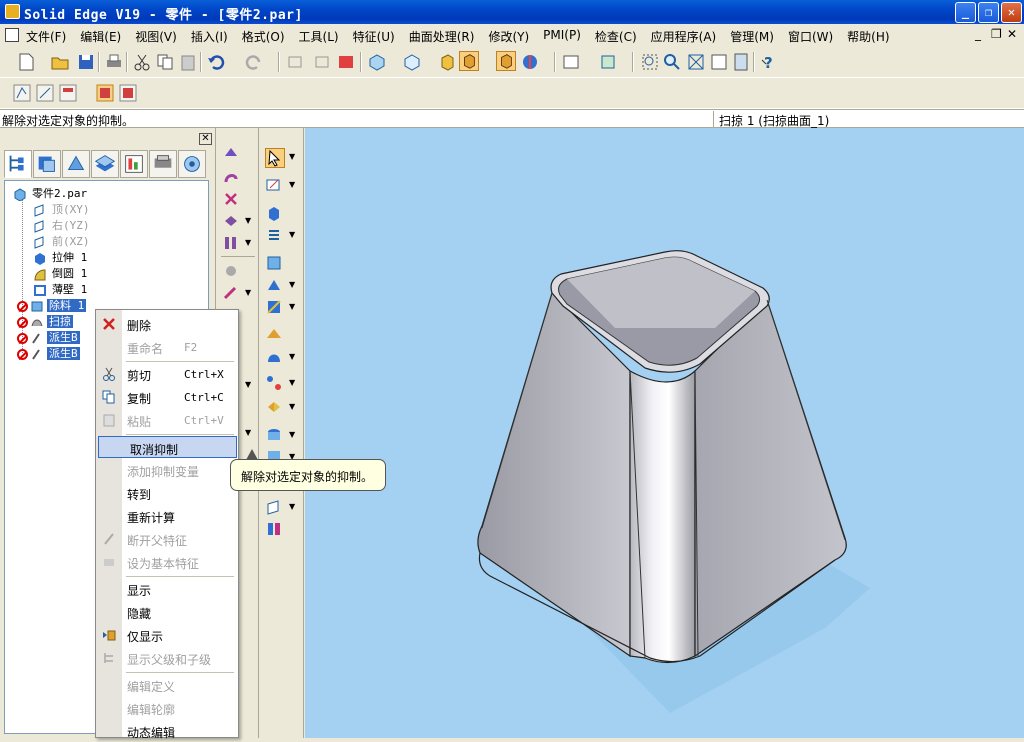  I want to click on new-file-icon, so click(26, 62).